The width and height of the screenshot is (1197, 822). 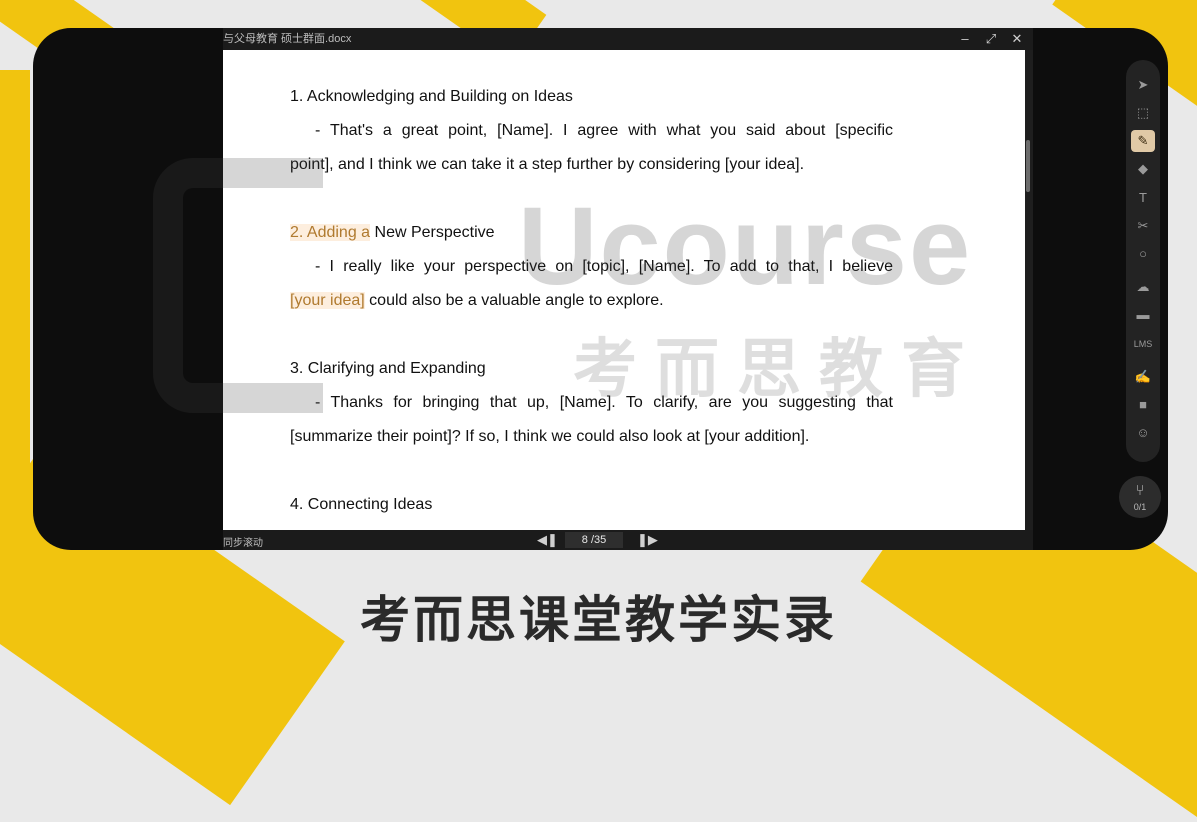 What do you see at coordinates (1143, 198) in the screenshot?
I see `text-icon: T` at bounding box center [1143, 198].